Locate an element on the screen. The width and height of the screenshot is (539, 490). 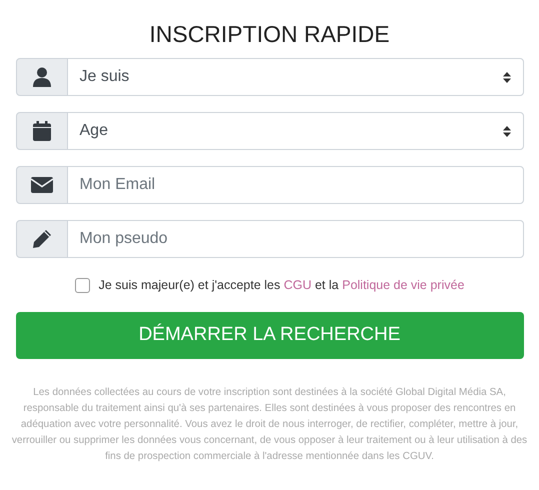
form-title: INSCRIPTION RAPIDE is located at coordinates (269, 34).